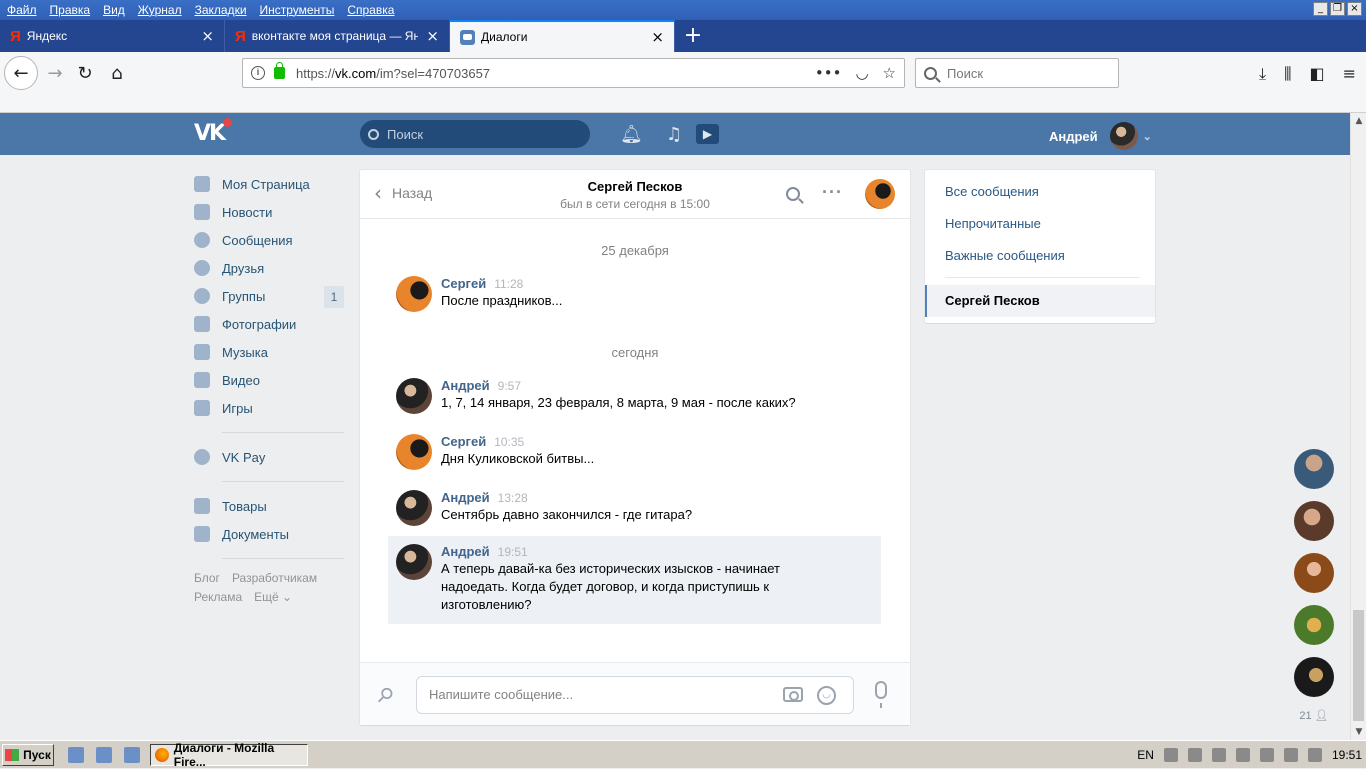  I want to click on bluetooth-icon, so click(1194, 755).